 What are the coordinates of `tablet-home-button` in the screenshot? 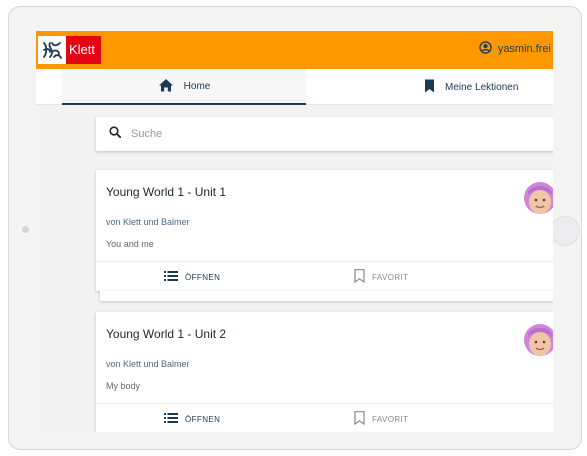 It's located at (565, 231).